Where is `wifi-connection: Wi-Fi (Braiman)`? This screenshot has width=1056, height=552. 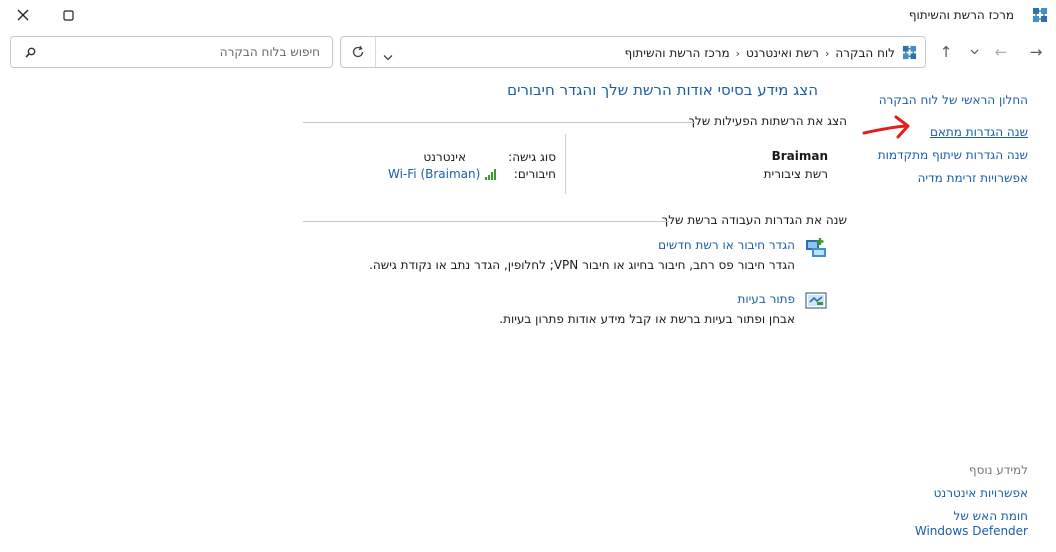 wifi-connection: Wi-Fi (Braiman) is located at coordinates (443, 174).